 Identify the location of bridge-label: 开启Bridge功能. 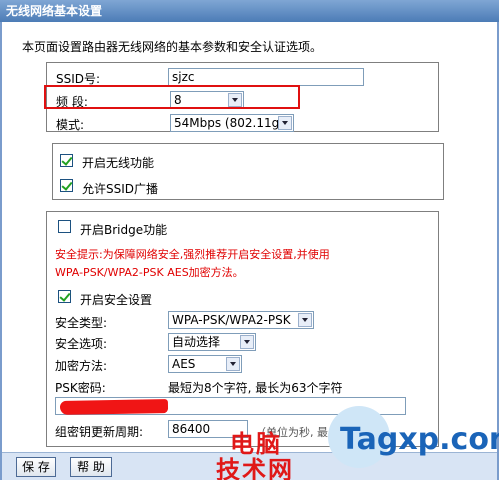
(124, 230).